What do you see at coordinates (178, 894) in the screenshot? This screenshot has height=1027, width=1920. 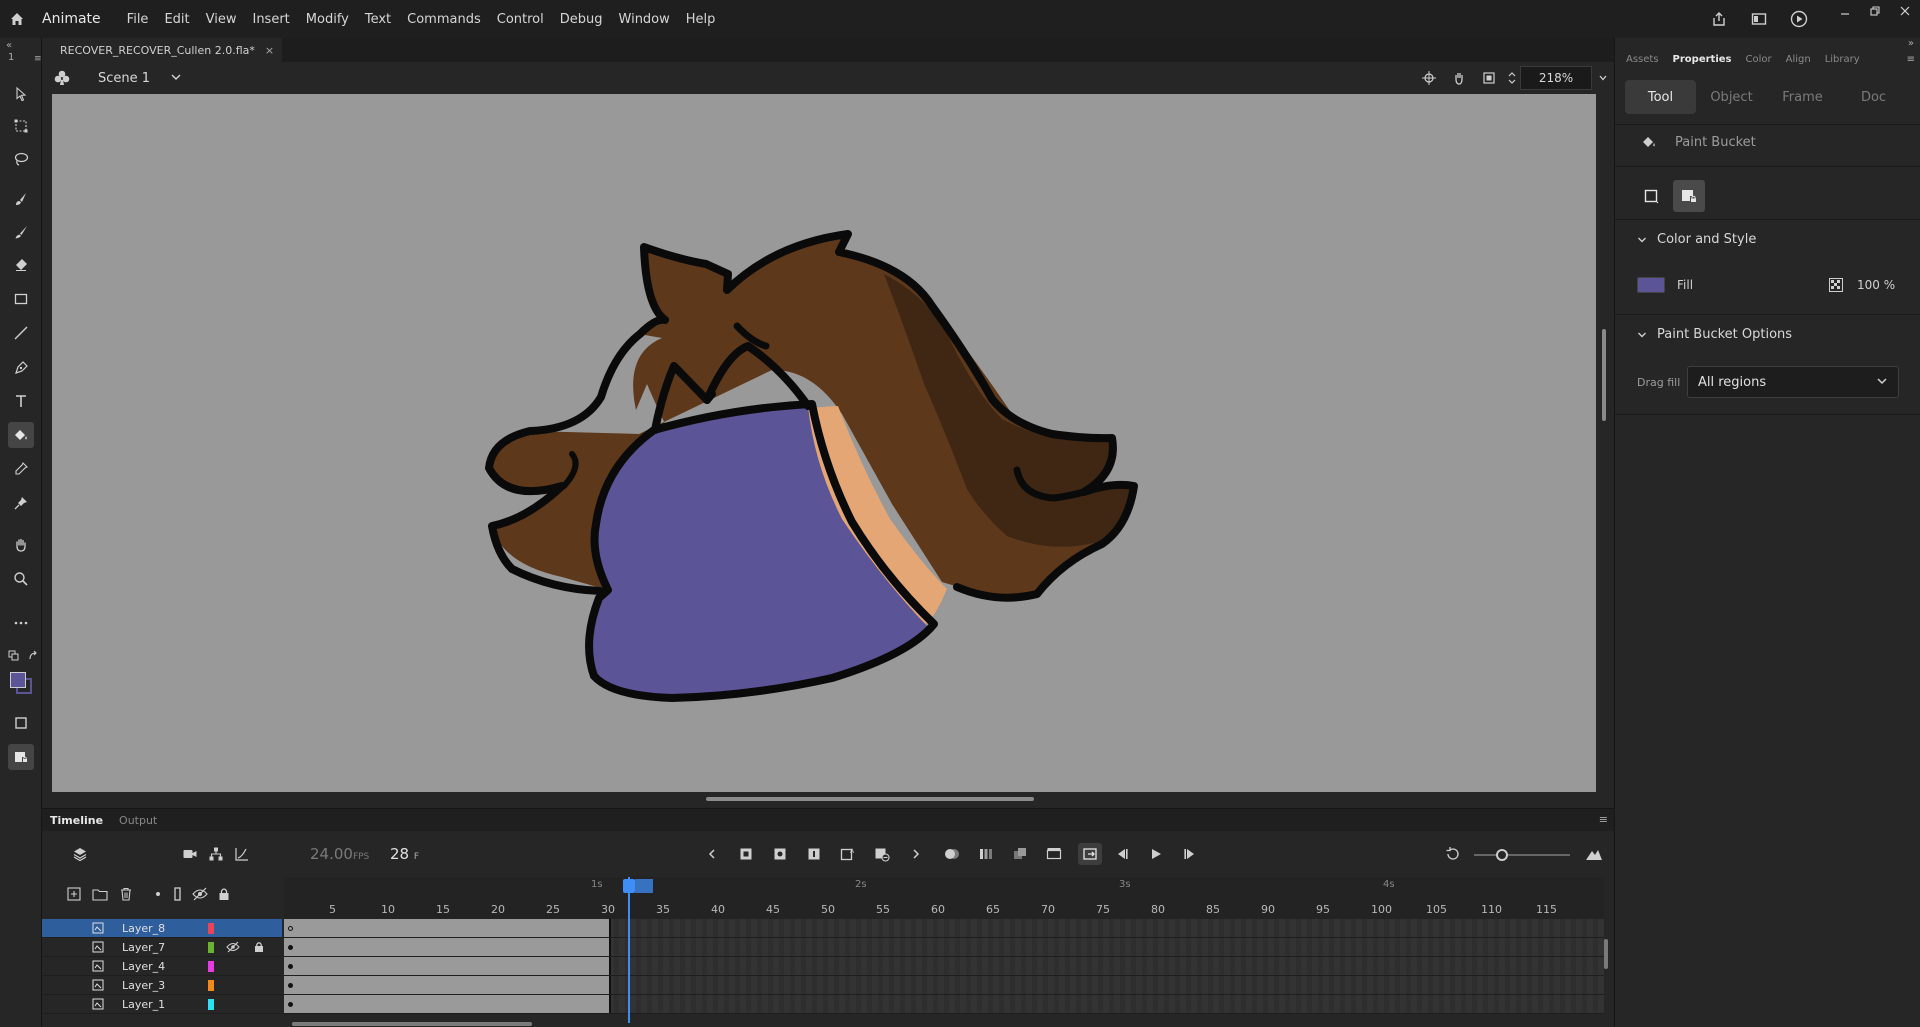 I see `outline-layers-icon` at bounding box center [178, 894].